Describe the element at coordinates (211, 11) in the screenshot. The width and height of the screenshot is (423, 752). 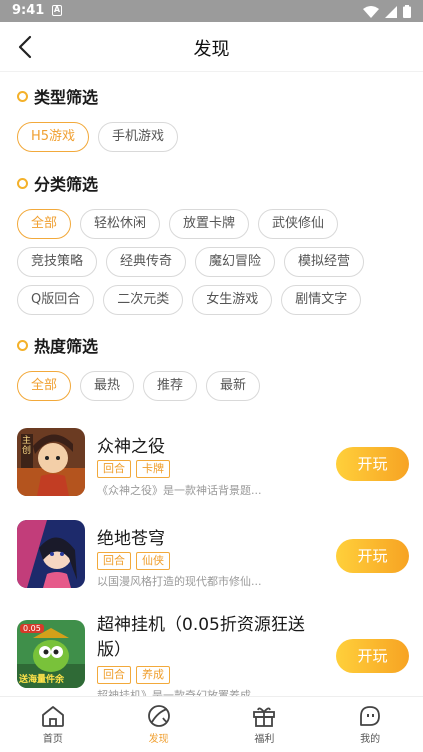
I see `status-bar: 9:41 A` at that location.